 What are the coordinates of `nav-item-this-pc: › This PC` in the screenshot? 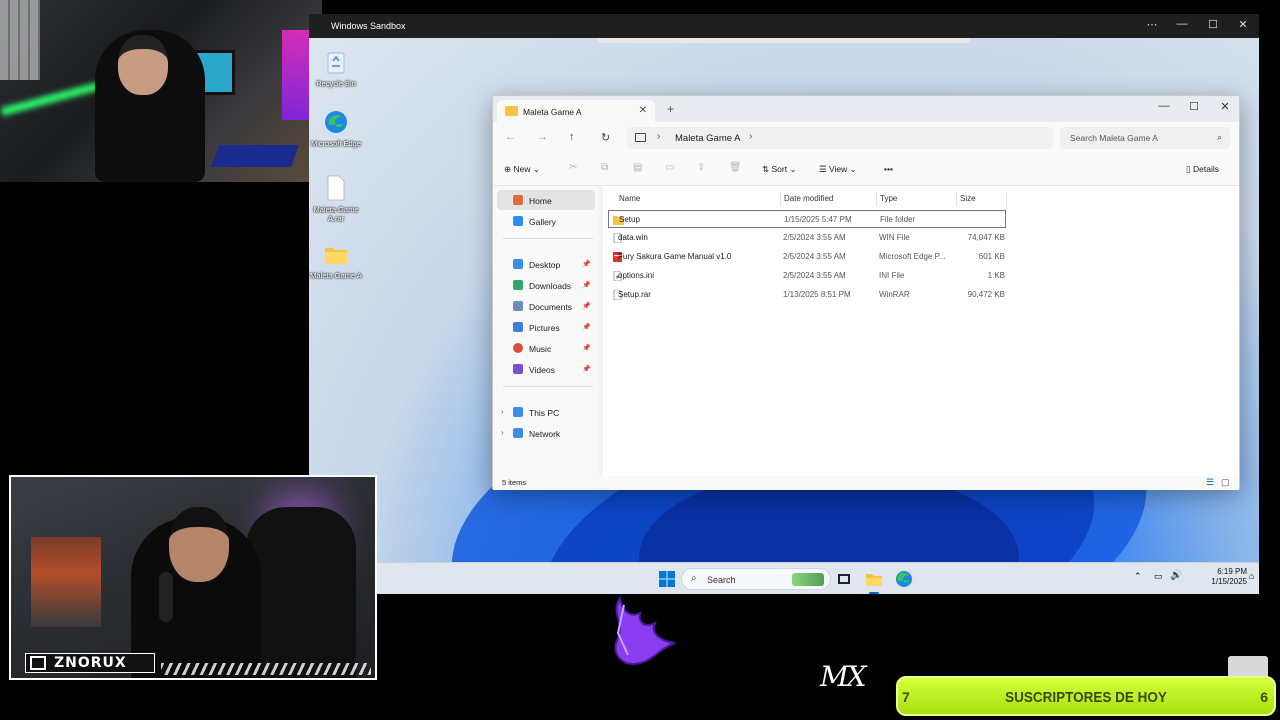 It's located at (546, 412).